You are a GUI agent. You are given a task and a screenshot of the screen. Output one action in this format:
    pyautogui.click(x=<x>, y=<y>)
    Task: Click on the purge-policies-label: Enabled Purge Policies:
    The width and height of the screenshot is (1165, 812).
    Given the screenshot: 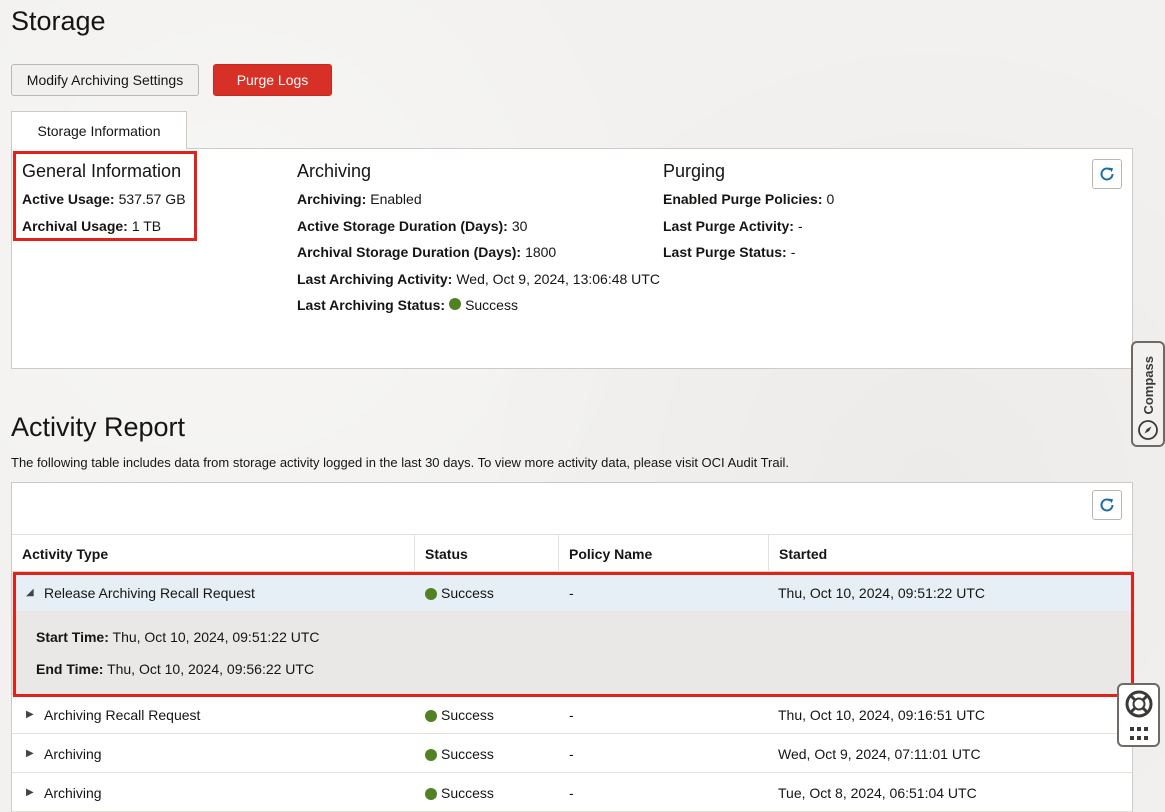 What is the action you would take?
    pyautogui.click(x=743, y=199)
    